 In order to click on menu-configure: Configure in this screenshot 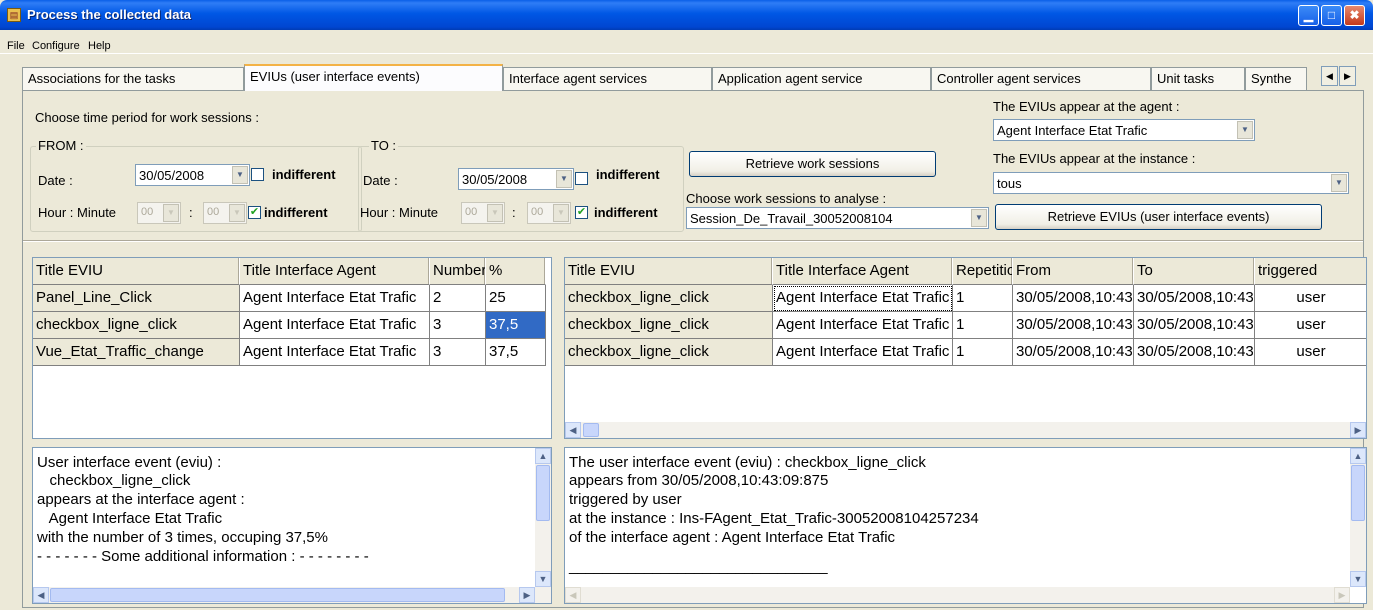, I will do `click(56, 46)`.